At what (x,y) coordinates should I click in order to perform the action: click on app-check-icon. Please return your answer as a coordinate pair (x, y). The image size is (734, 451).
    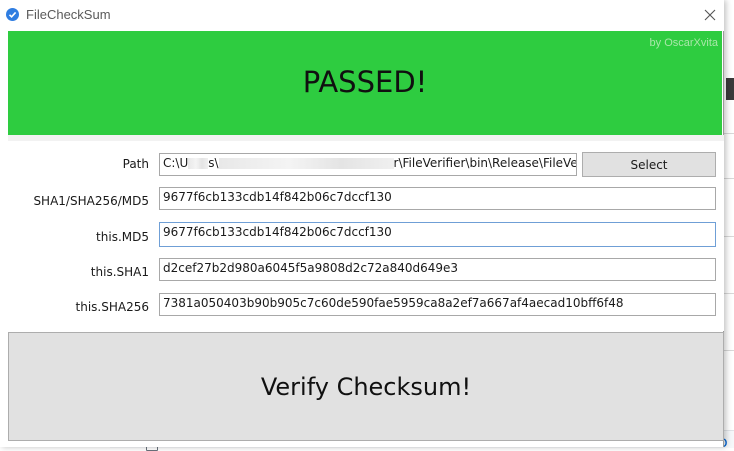
    Looking at the image, I should click on (12, 14).